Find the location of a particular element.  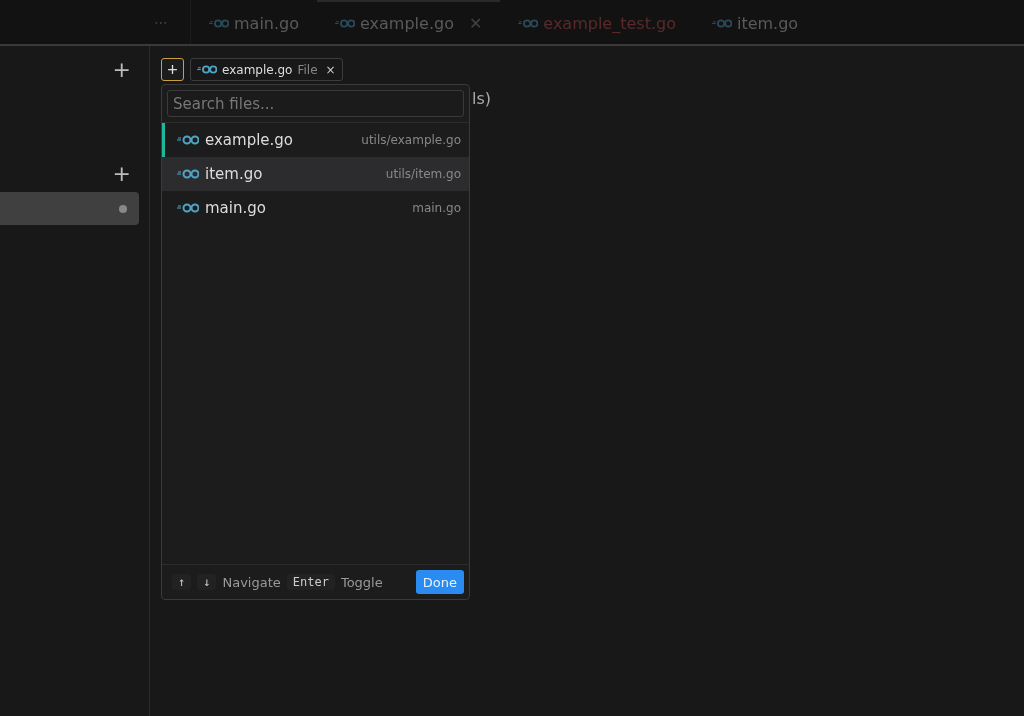

chip-label: example.go is located at coordinates (257, 69).